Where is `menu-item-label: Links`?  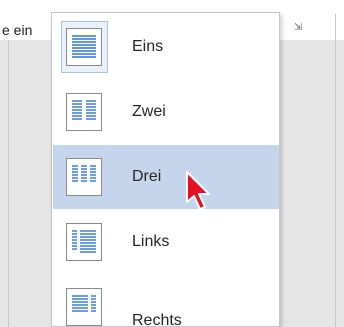
menu-item-label: Links is located at coordinates (151, 241).